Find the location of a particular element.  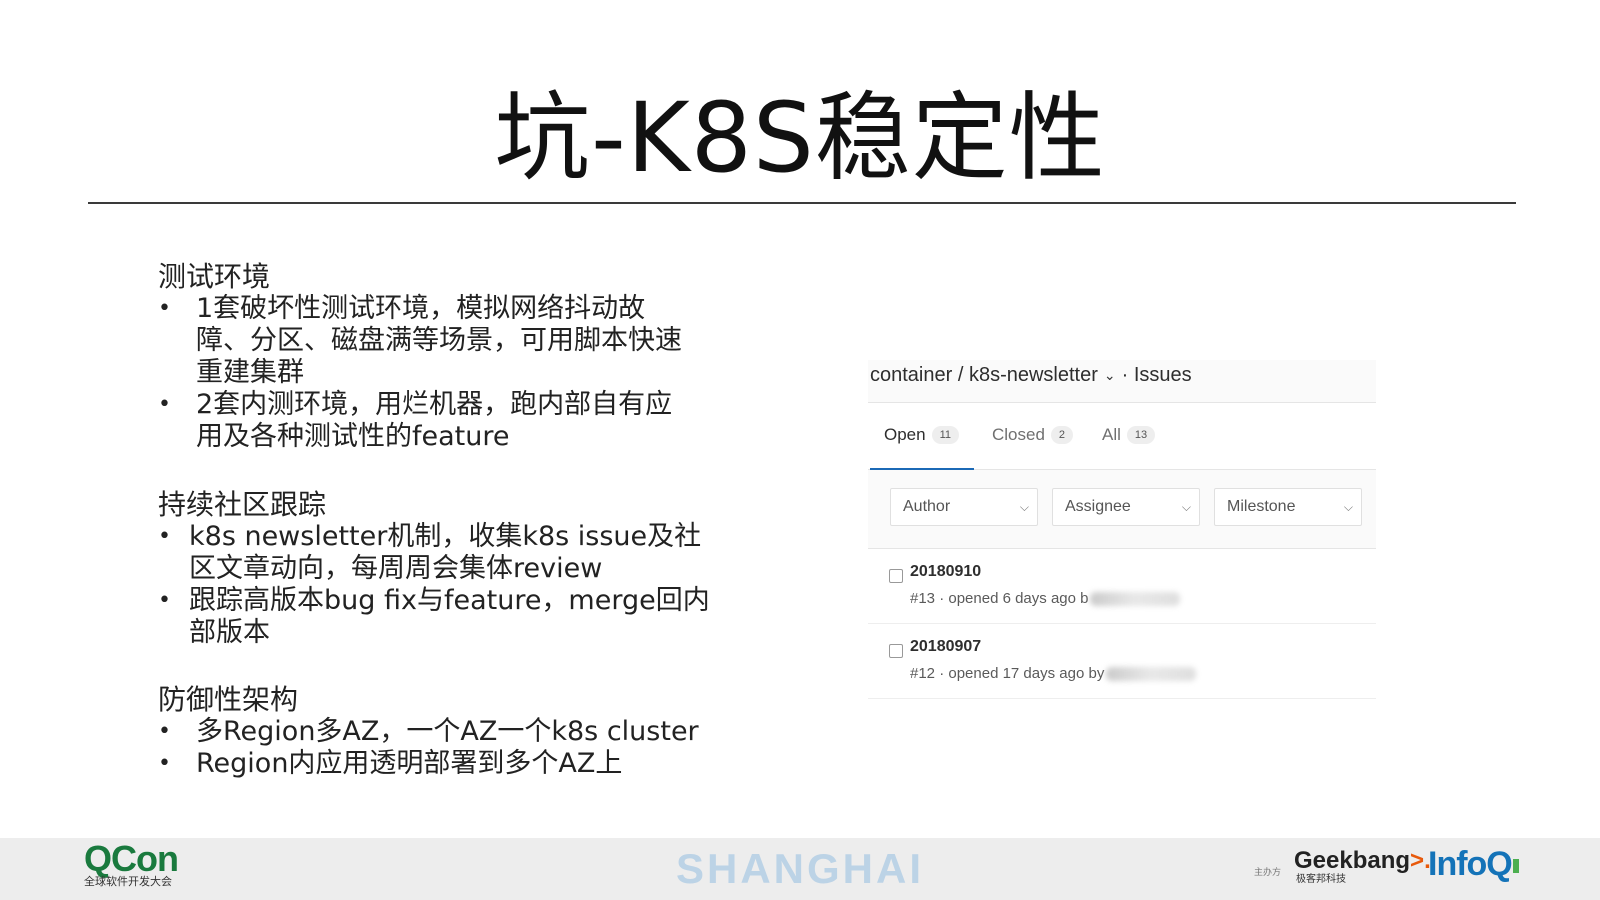

count-badge: 13 is located at coordinates (1141, 435).